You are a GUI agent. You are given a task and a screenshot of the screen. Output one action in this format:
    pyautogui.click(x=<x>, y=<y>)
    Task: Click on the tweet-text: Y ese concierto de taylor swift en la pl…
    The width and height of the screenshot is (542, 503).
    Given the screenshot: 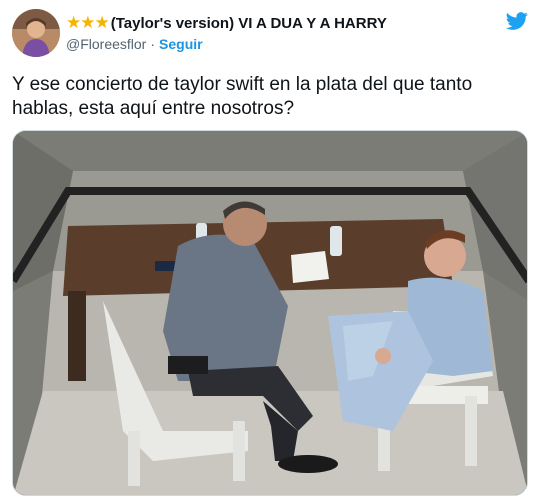 What is the action you would take?
    pyautogui.click(x=242, y=96)
    